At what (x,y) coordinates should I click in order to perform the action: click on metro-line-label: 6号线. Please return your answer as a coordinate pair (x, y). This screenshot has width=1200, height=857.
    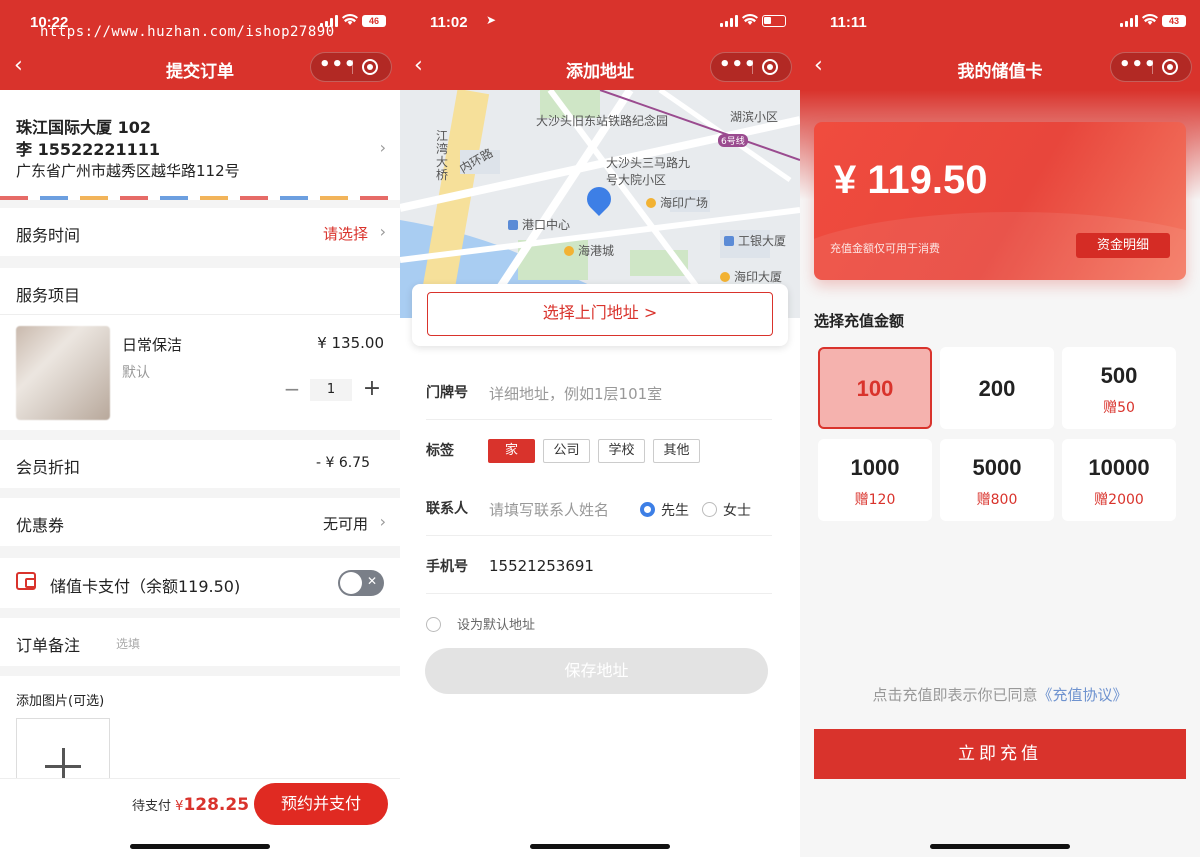
    Looking at the image, I should click on (733, 140).